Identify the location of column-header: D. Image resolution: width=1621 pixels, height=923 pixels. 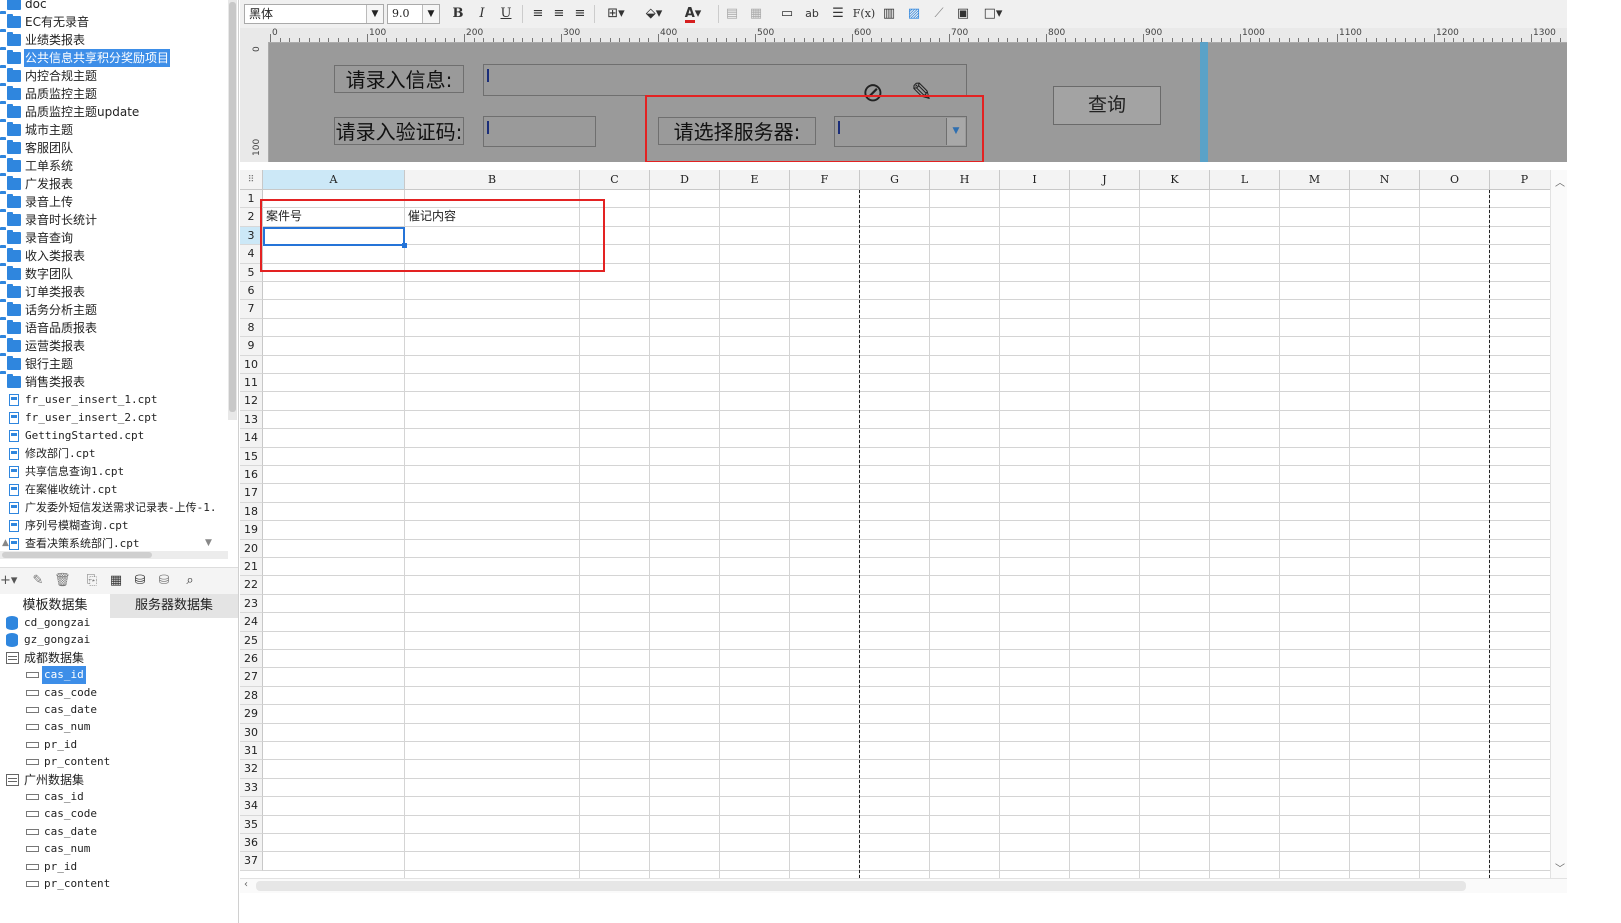
(685, 180).